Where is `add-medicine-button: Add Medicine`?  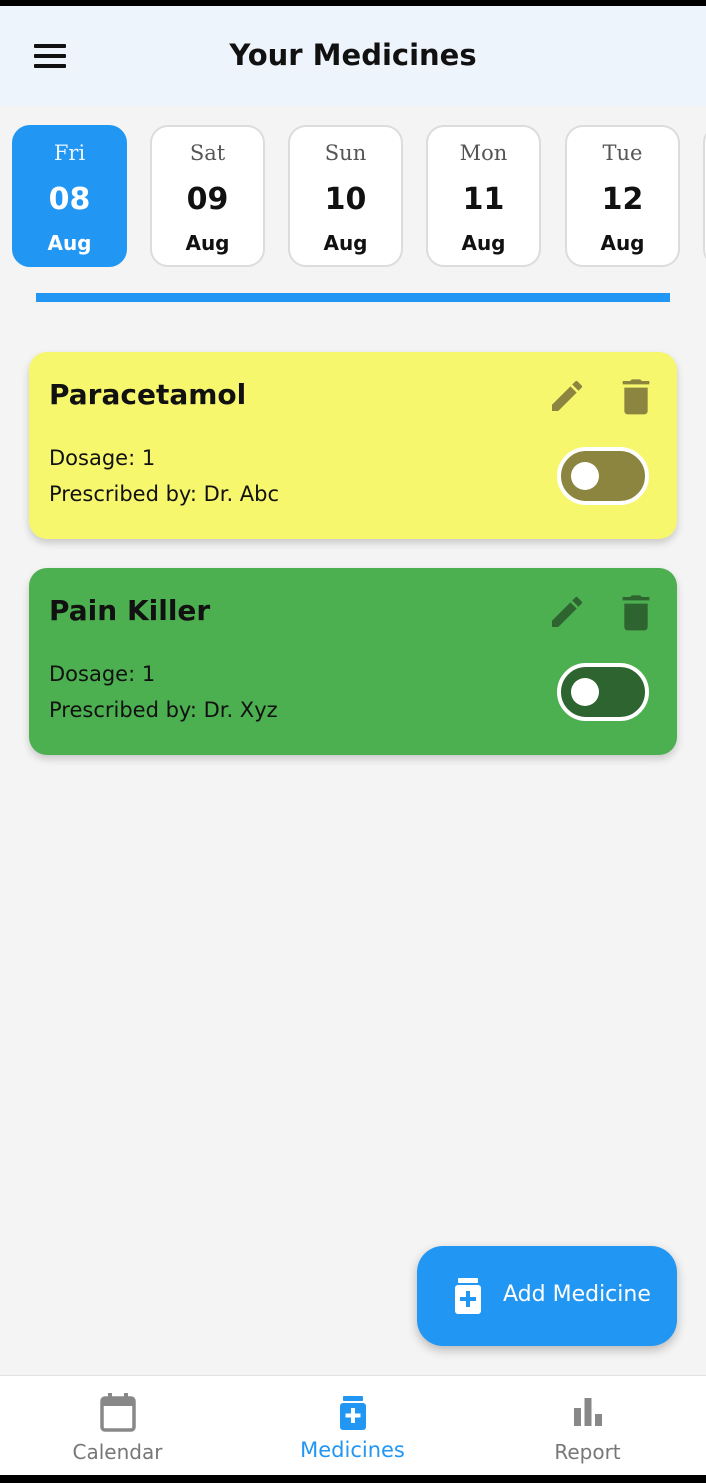 add-medicine-button: Add Medicine is located at coordinates (547, 1296).